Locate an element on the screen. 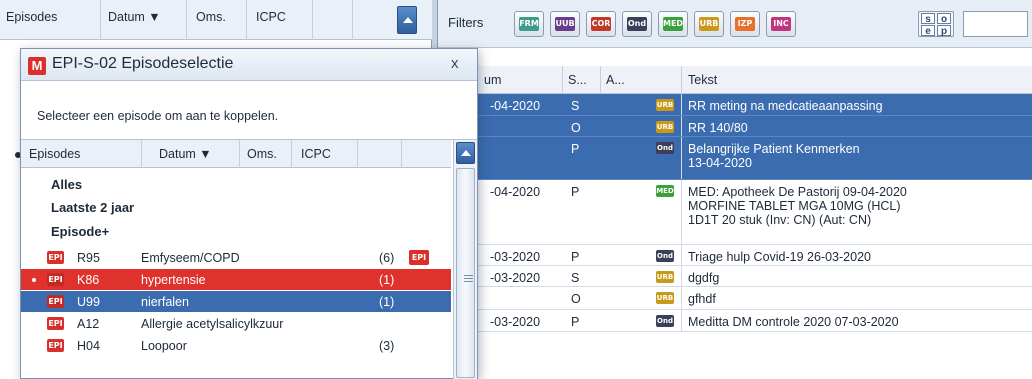 The image size is (1032, 379). filter-chip-uub: UUB is located at coordinates (565, 24).